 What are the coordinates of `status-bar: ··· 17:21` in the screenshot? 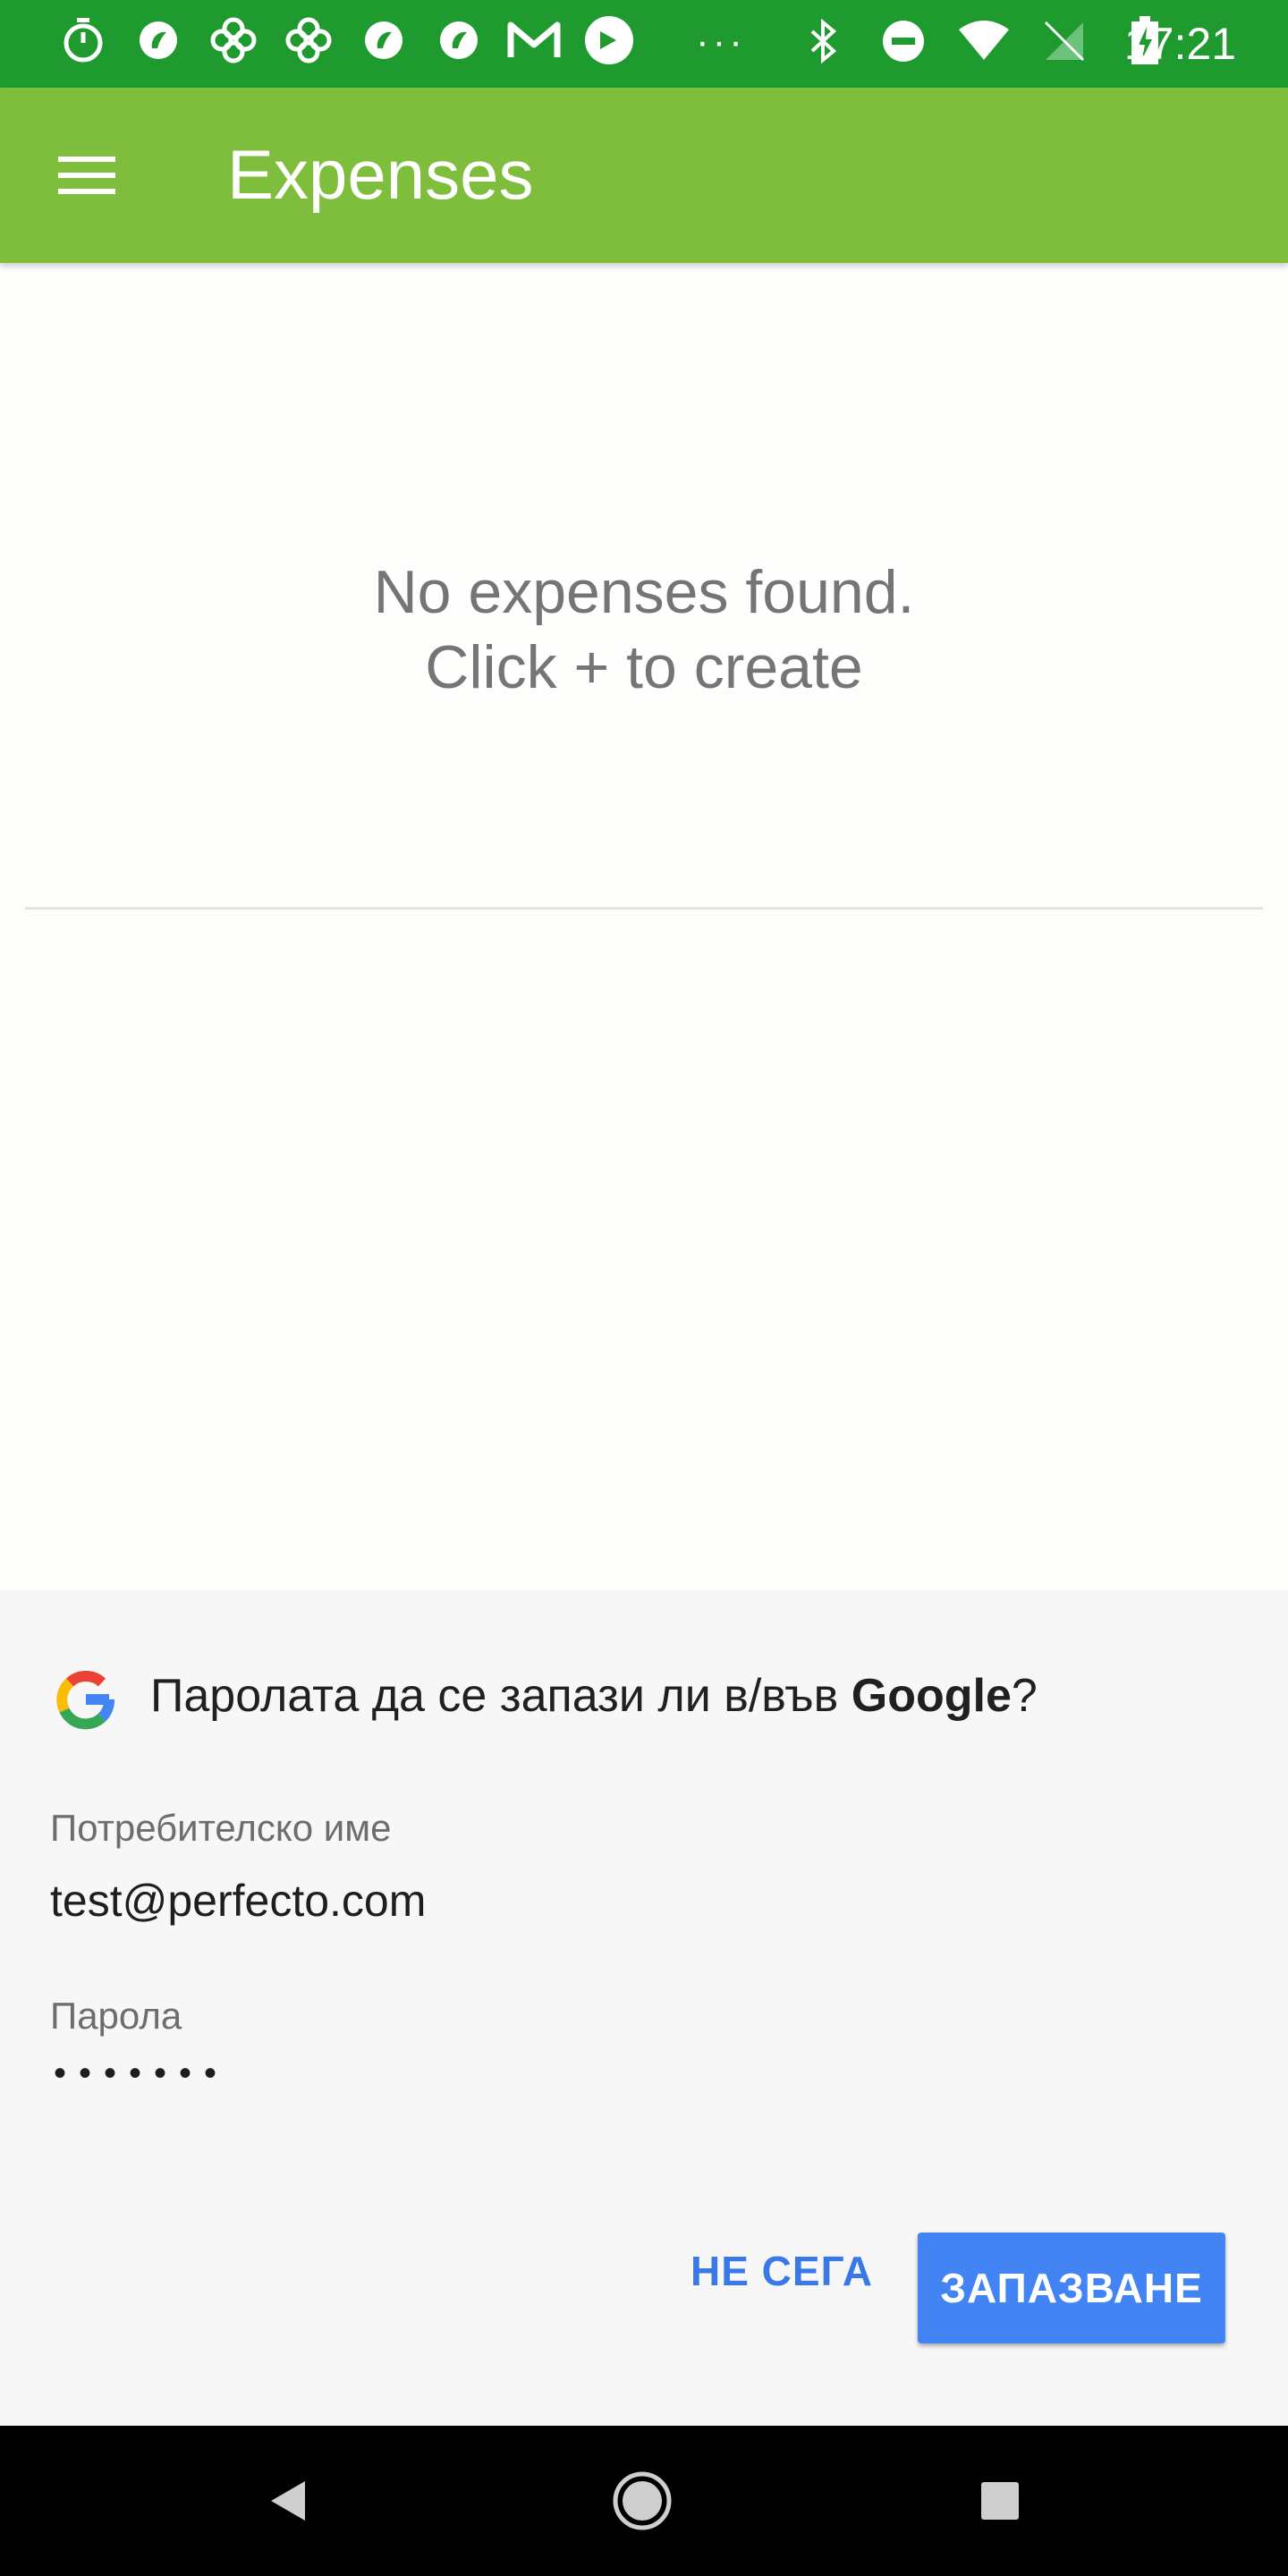 It's located at (644, 44).